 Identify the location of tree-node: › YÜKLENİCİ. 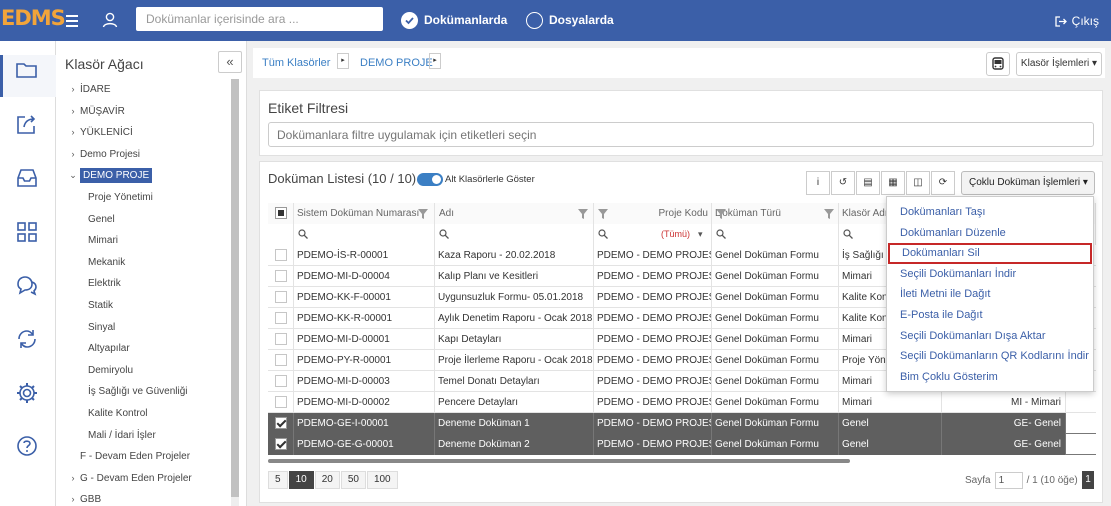
(145, 133).